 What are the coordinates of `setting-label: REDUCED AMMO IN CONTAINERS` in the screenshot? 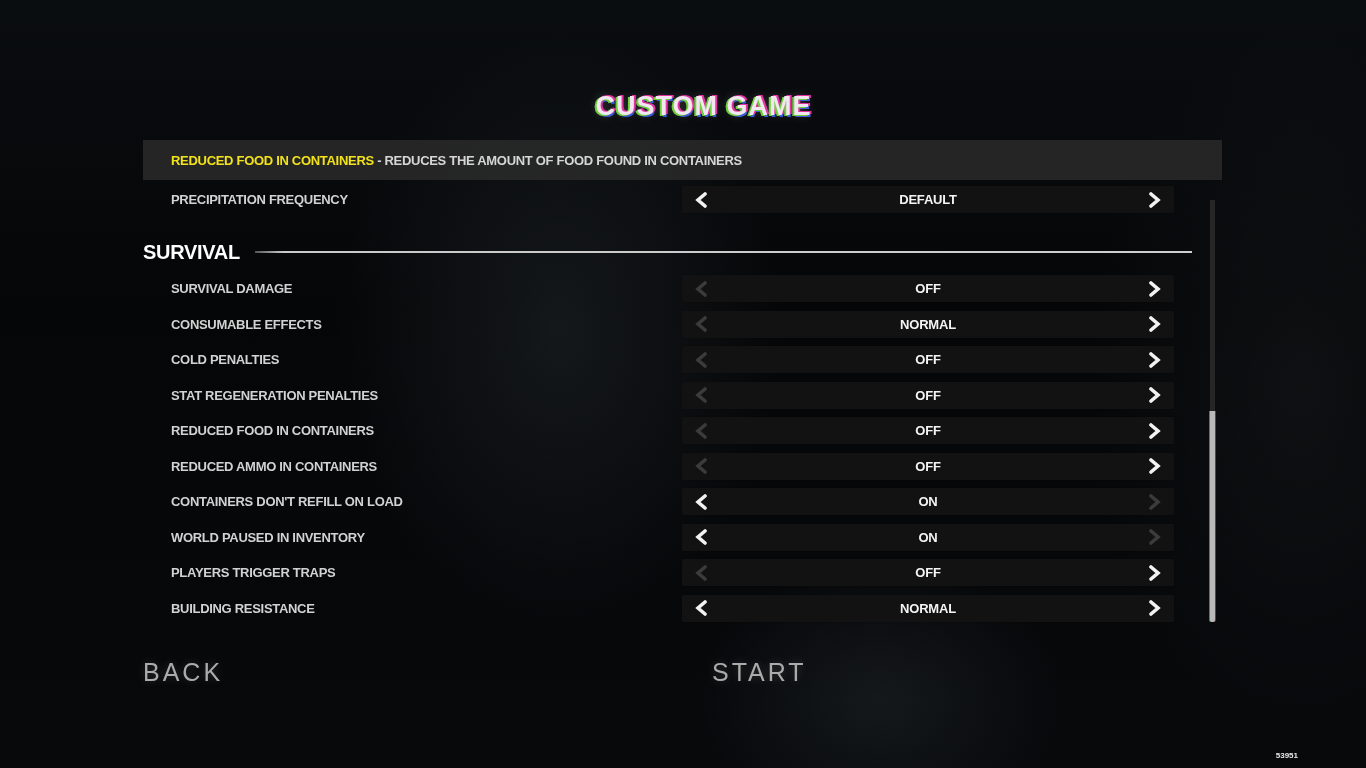 It's located at (274, 466).